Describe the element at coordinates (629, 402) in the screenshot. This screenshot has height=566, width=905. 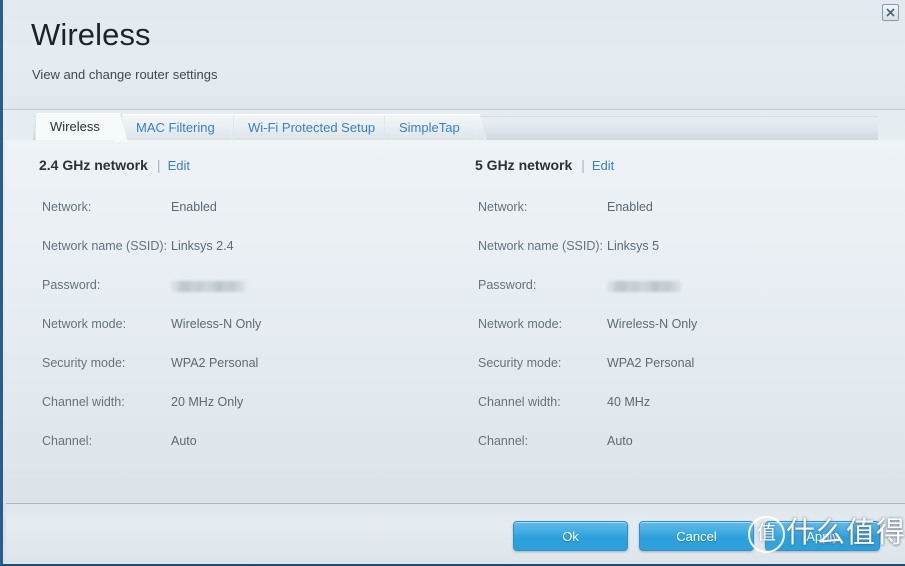
I see `field-value: 40 MHz` at that location.